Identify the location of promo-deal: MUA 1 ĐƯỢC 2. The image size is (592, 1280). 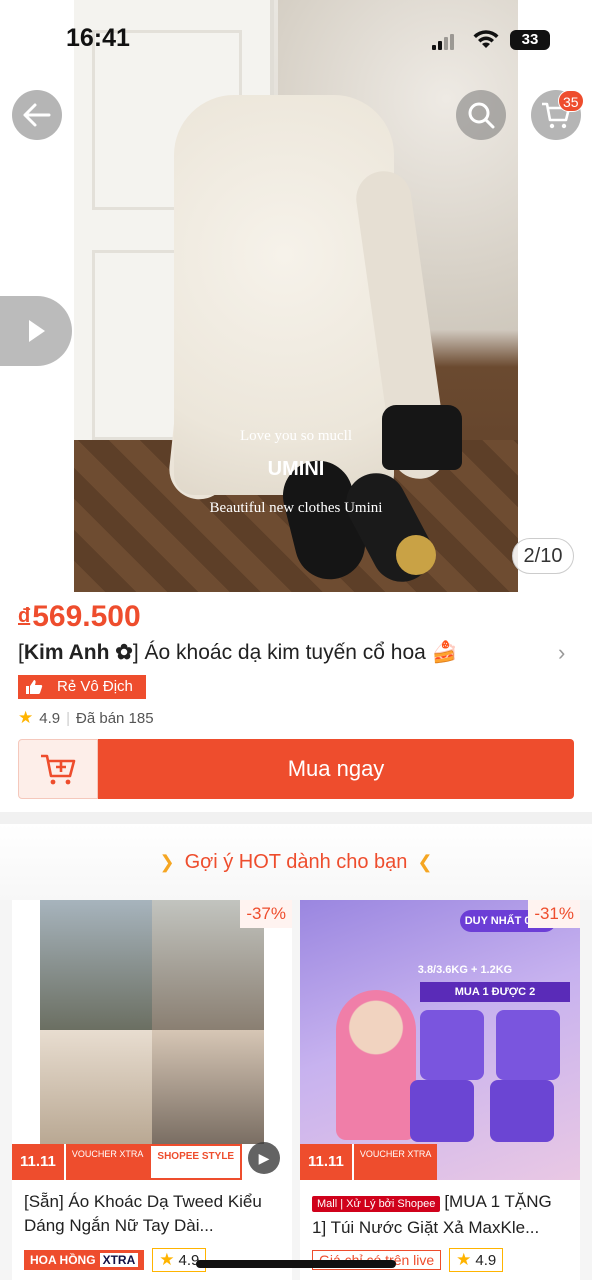
(495, 992).